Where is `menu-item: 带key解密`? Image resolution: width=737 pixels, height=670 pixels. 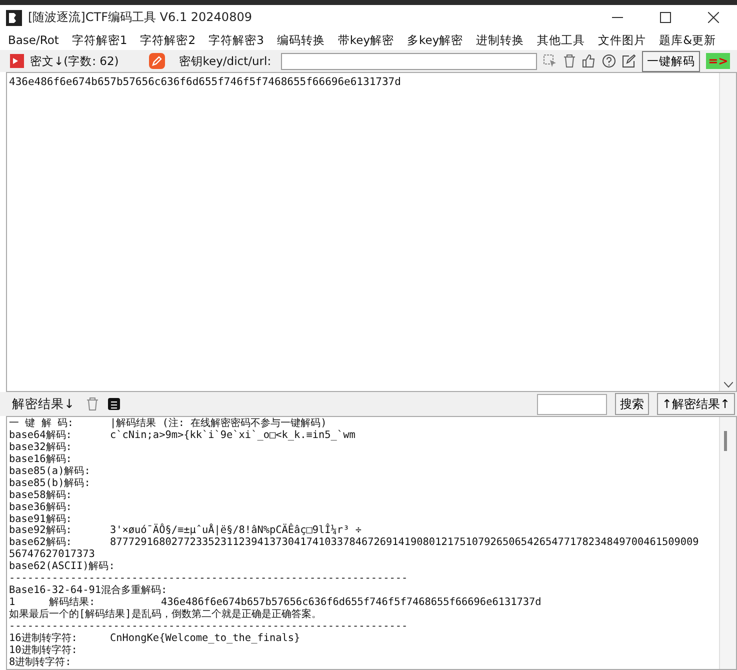
menu-item: 带key解密 is located at coordinates (366, 40).